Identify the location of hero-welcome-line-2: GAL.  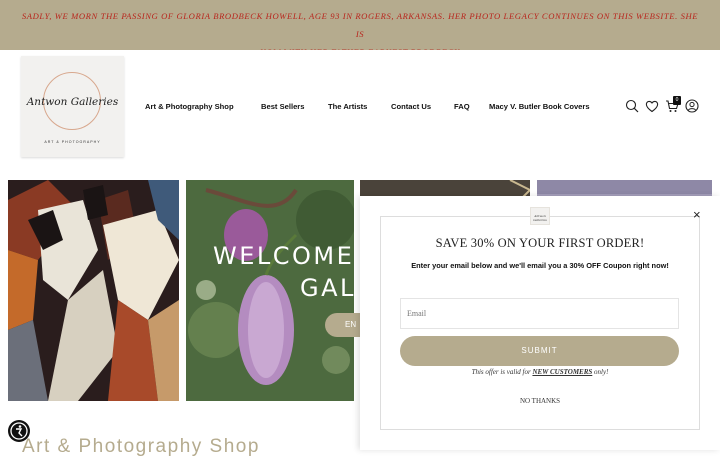
(328, 288).